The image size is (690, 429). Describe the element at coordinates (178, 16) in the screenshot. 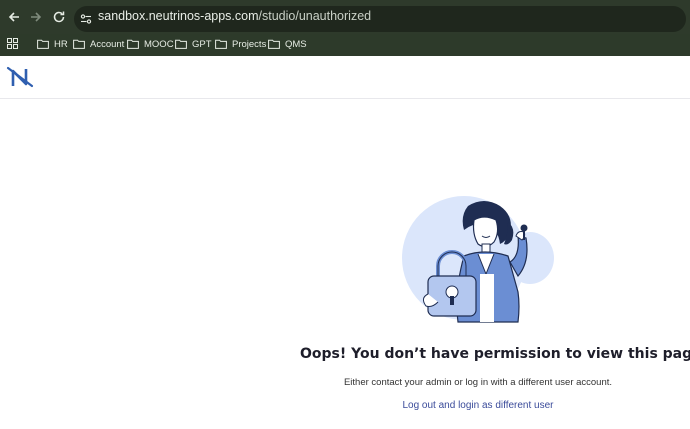

I see `url-host: sandbox.neutrinos-apps.com` at that location.